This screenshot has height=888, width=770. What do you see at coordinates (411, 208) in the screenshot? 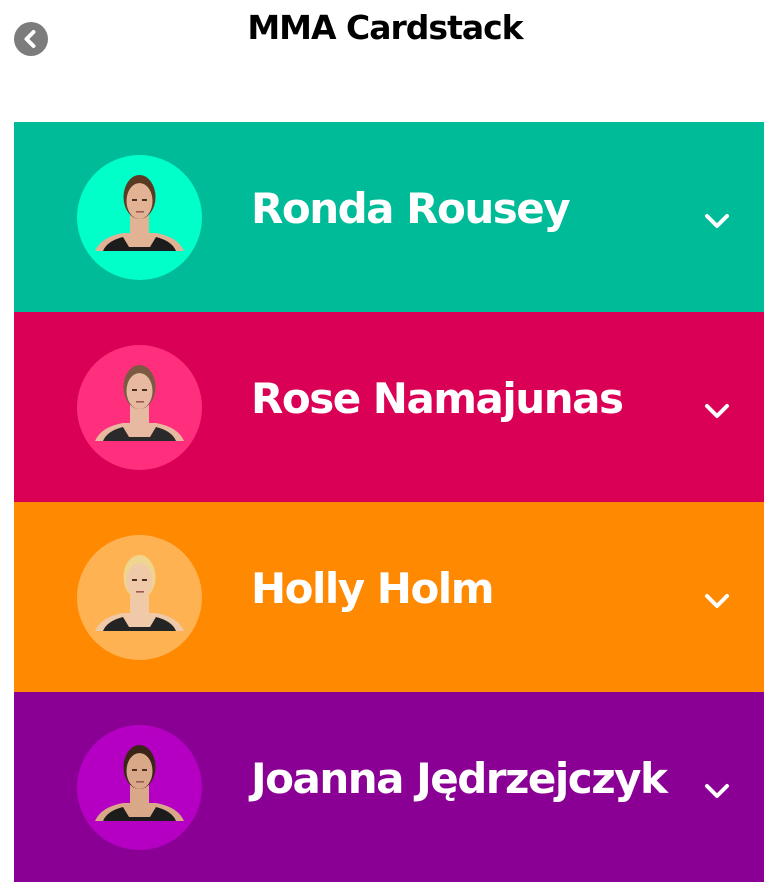
I see `fighter-name: Ronda Rousey` at bounding box center [411, 208].